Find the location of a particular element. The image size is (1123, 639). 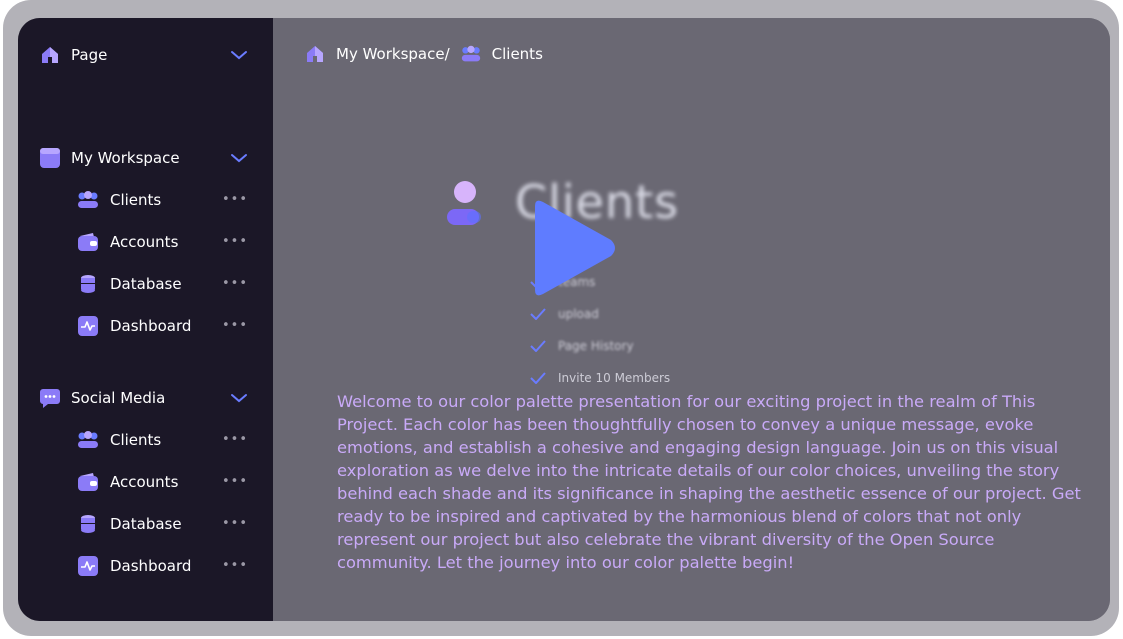

feature-label: Invite 10 Members is located at coordinates (614, 378).